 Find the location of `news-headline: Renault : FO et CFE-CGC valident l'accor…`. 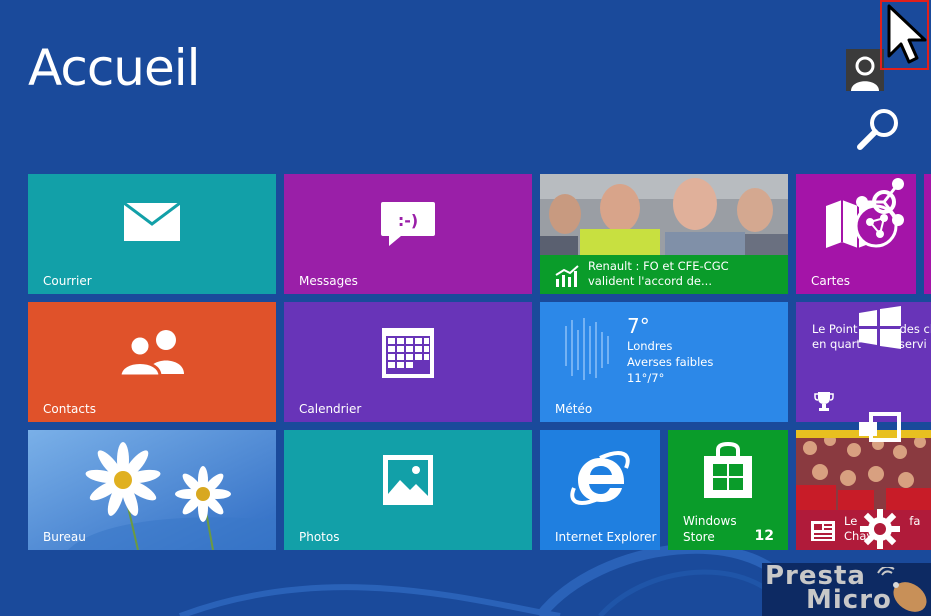

news-headline: Renault : FO et CFE-CGC valident l'accor… is located at coordinates (658, 274).